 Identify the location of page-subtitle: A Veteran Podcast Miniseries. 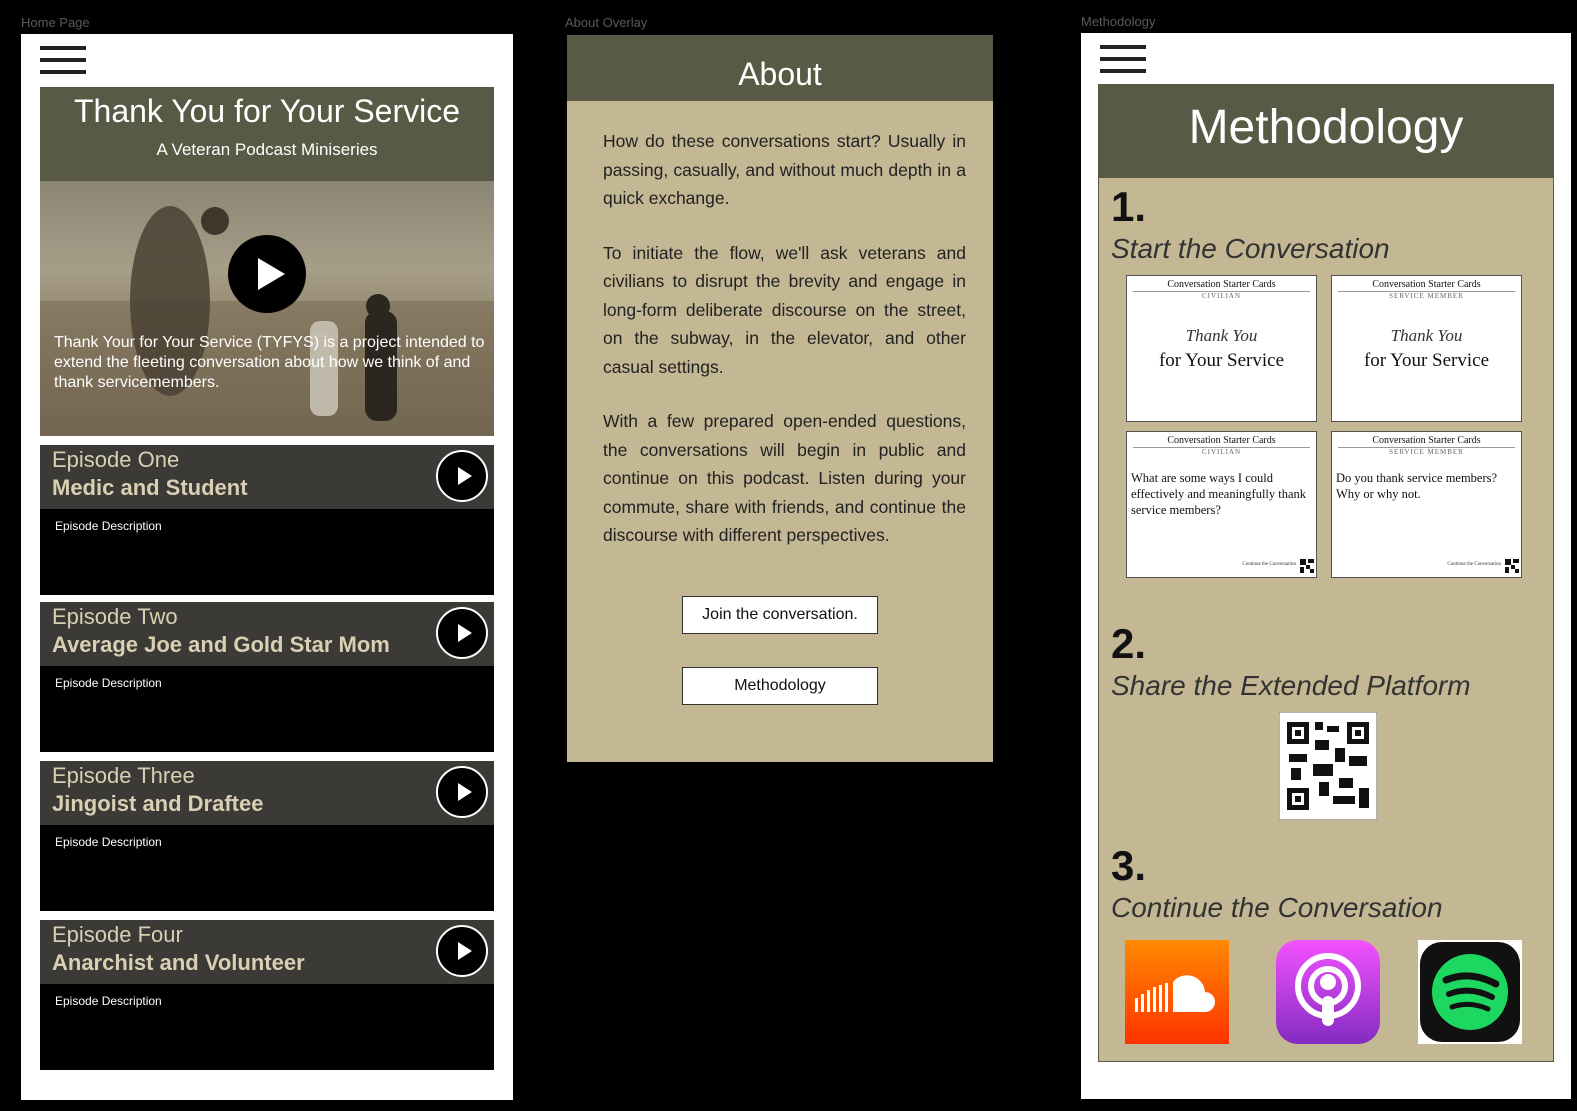
(267, 149).